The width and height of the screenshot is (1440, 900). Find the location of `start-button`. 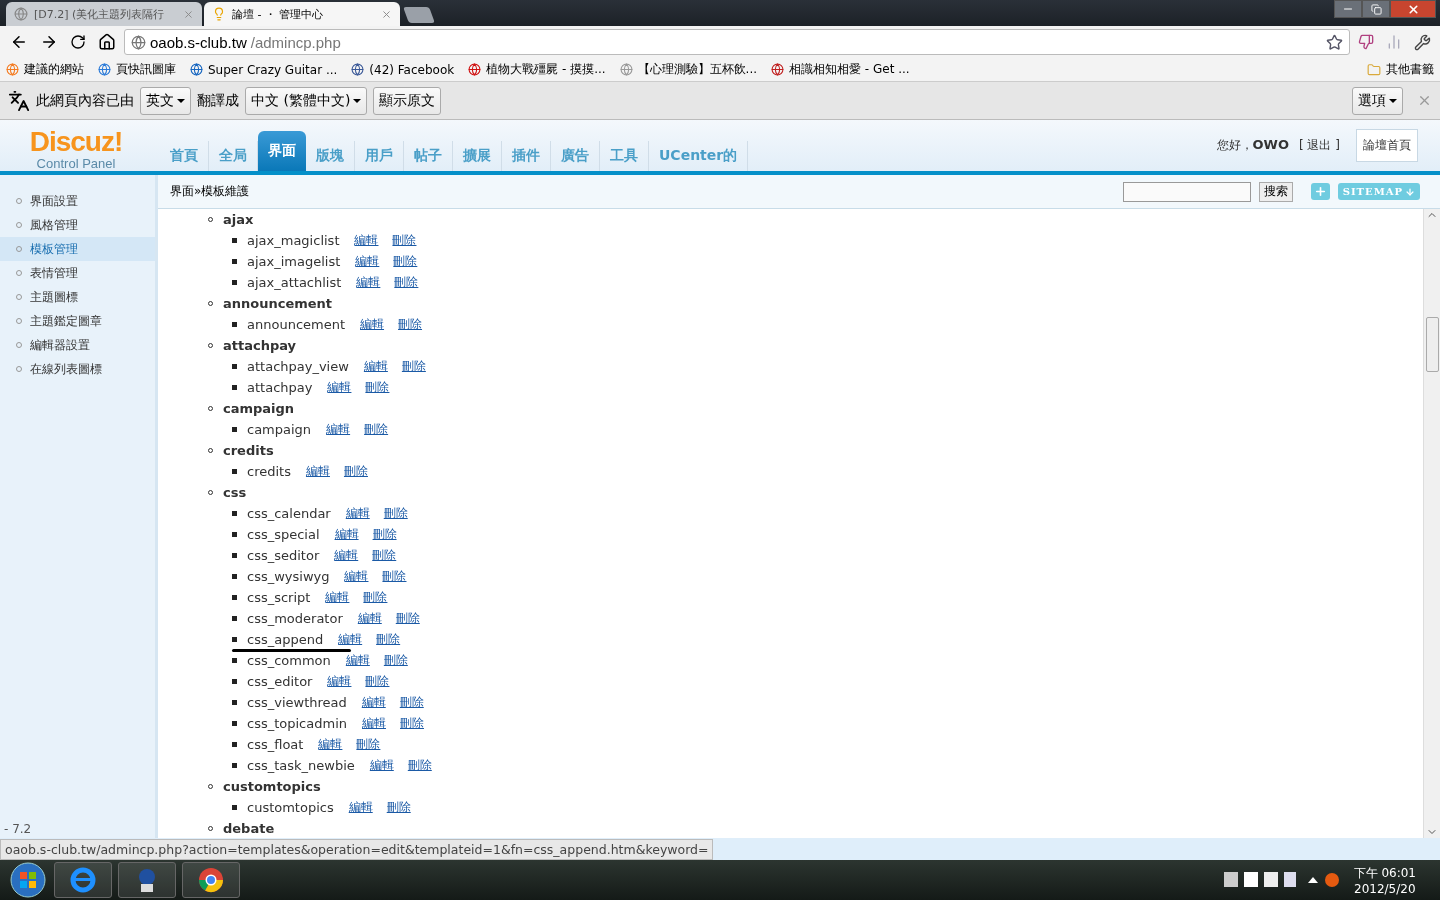

start-button is located at coordinates (28, 880).